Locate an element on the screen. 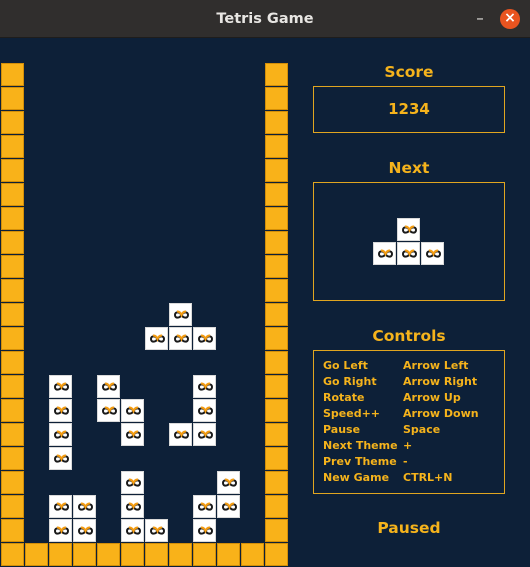 The width and height of the screenshot is (530, 567). control-action: Rotate is located at coordinates (344, 397).